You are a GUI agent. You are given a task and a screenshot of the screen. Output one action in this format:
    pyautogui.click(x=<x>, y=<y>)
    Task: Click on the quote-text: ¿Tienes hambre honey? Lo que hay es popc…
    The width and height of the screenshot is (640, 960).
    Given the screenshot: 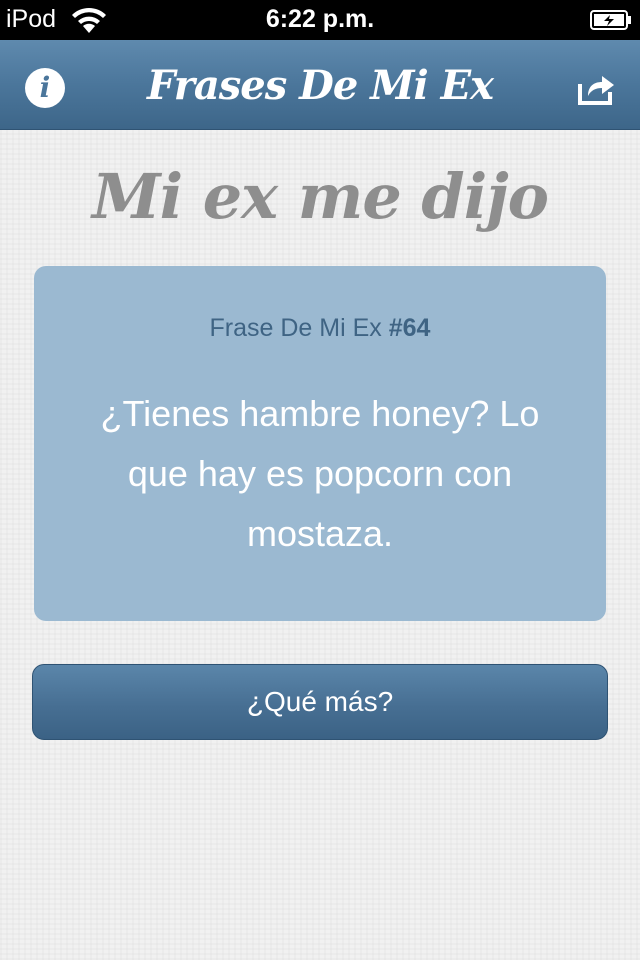 What is the action you would take?
    pyautogui.click(x=320, y=473)
    